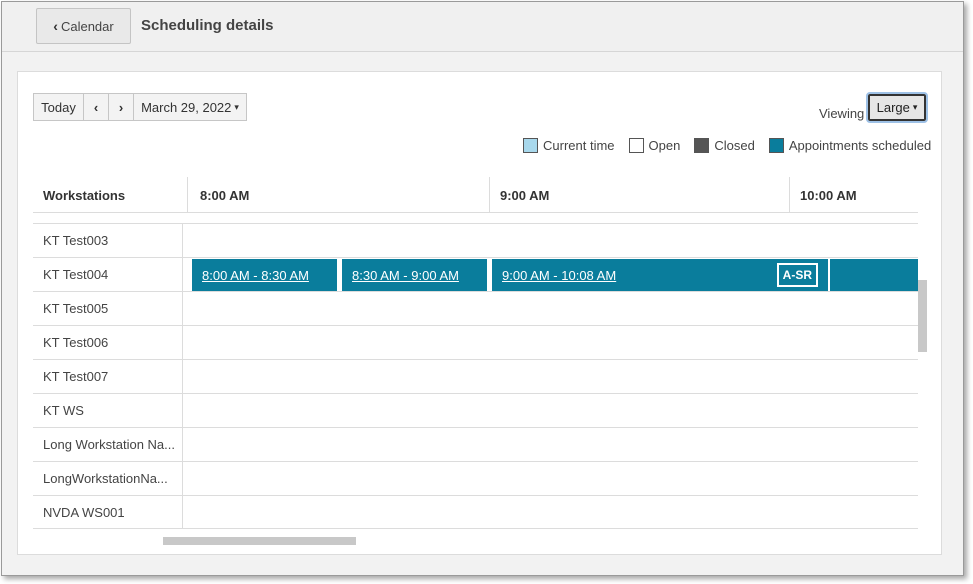  I want to click on legend-item-current-time: Current time, so click(569, 145).